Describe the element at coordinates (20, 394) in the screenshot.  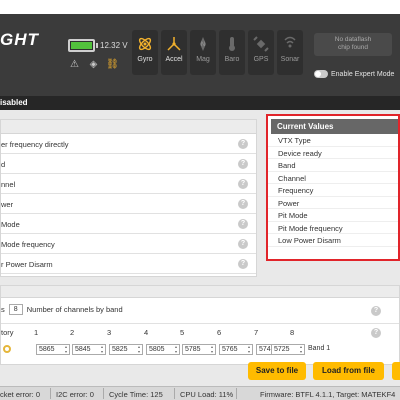
I see `packet-error: cket error: 0` at that location.